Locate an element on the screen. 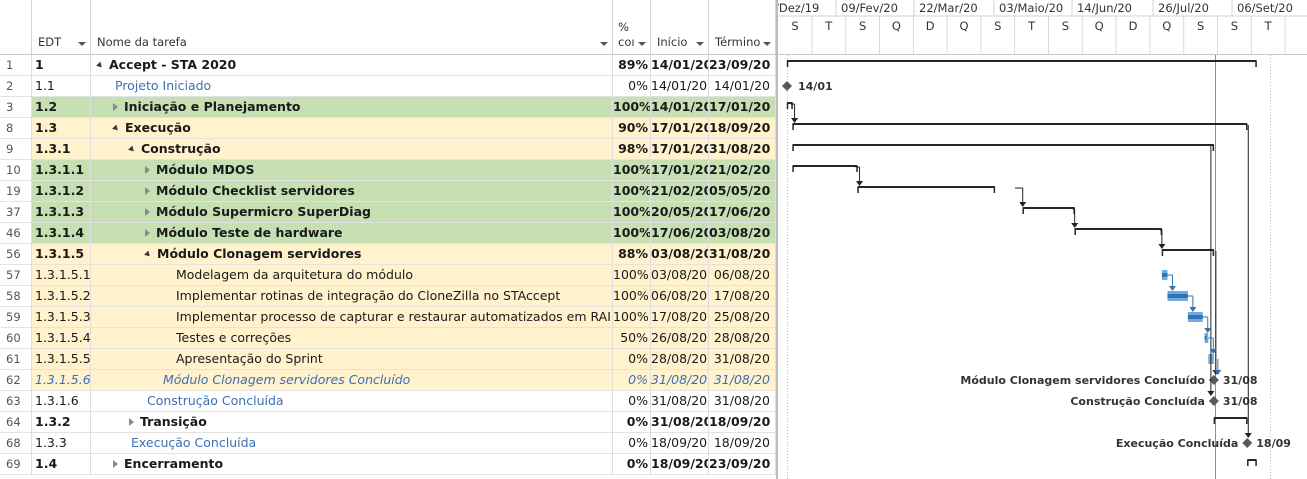  percent-complete-cell: 90% is located at coordinates (632, 128).